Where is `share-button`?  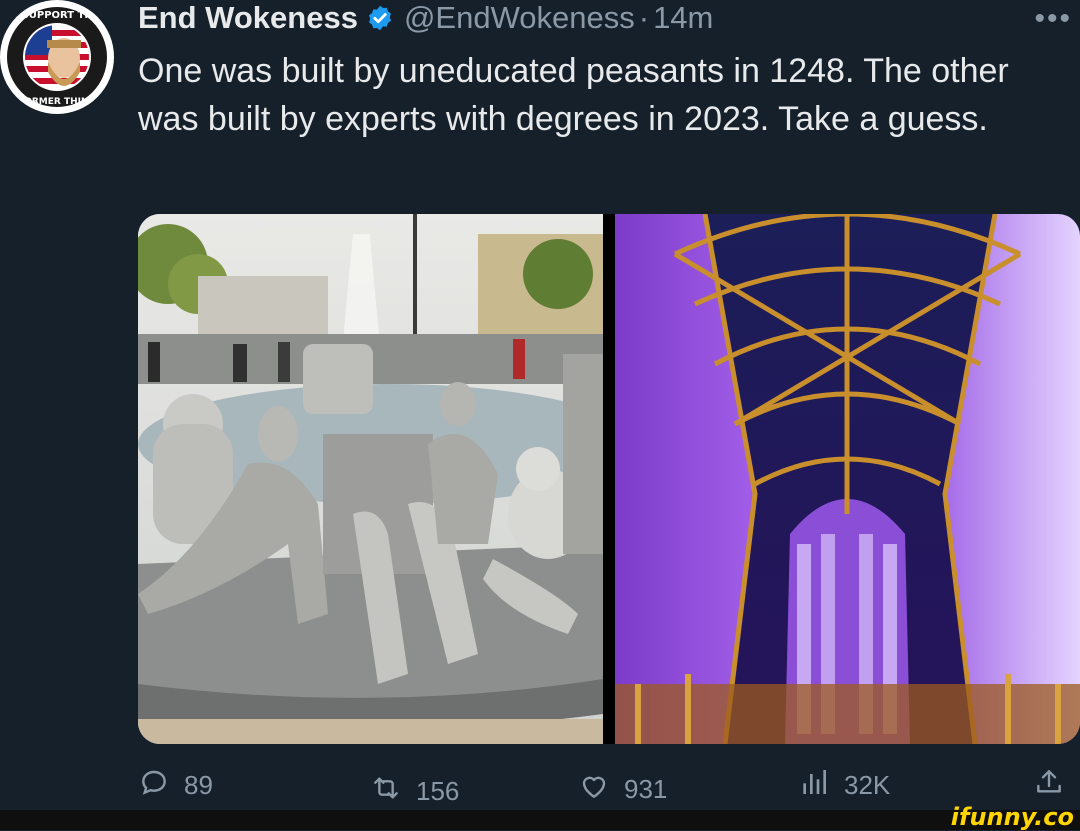 share-button is located at coordinates (1049, 785).